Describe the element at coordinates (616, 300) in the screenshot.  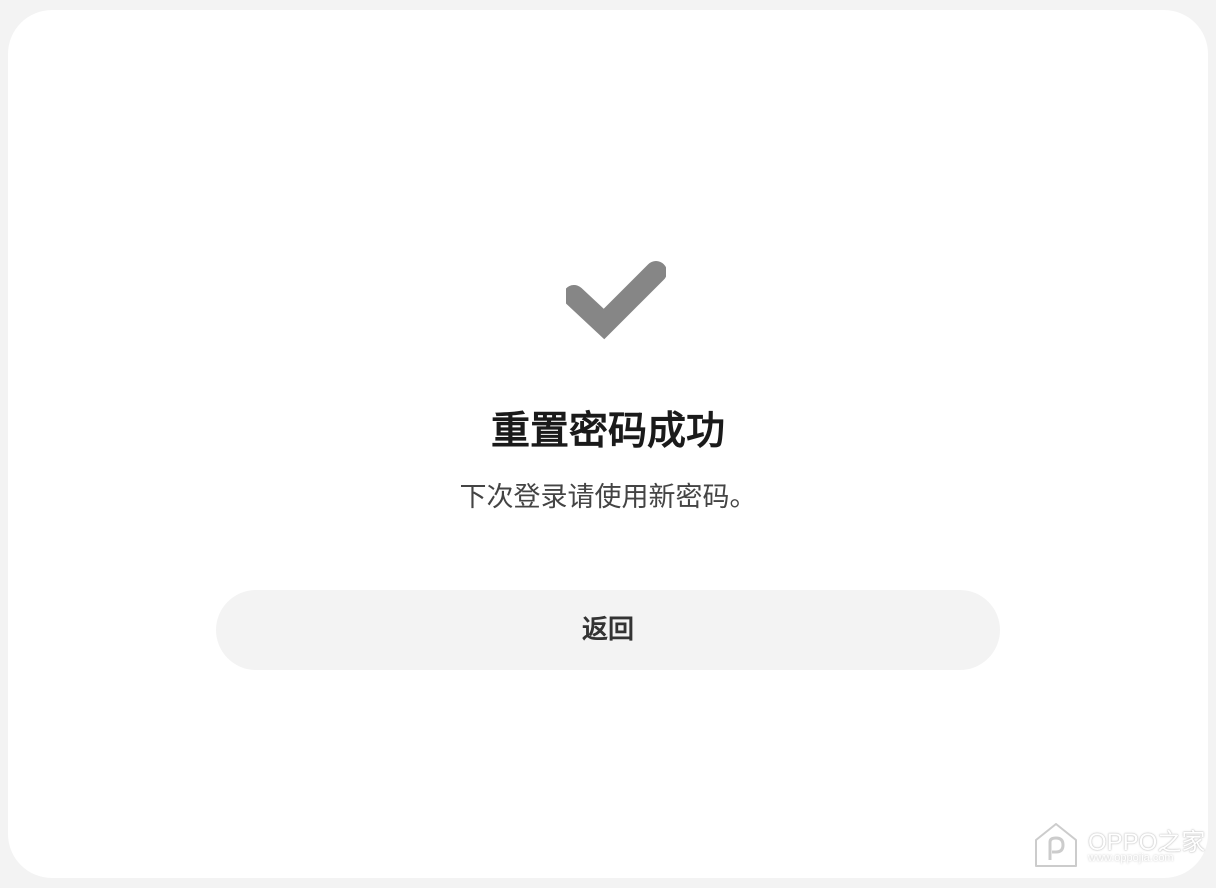
I see `checkmark-icon` at that location.